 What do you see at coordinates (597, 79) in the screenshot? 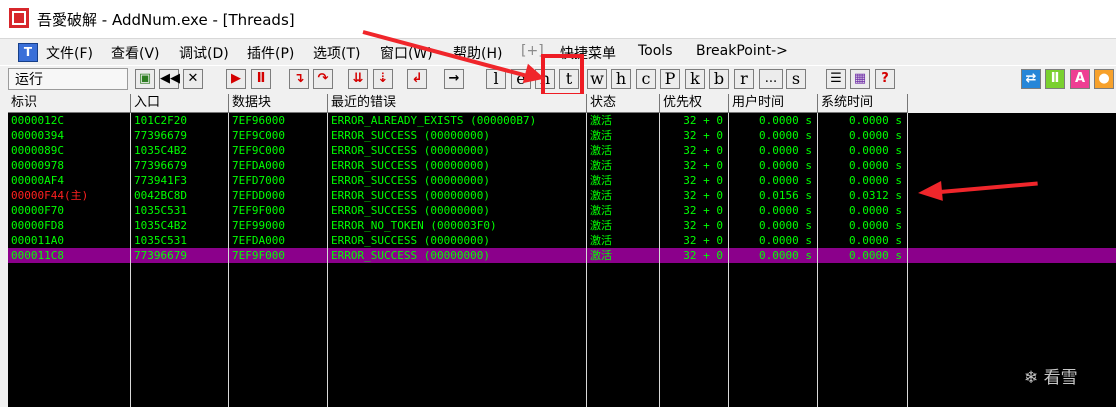
I see `windows-list-button: w` at bounding box center [597, 79].